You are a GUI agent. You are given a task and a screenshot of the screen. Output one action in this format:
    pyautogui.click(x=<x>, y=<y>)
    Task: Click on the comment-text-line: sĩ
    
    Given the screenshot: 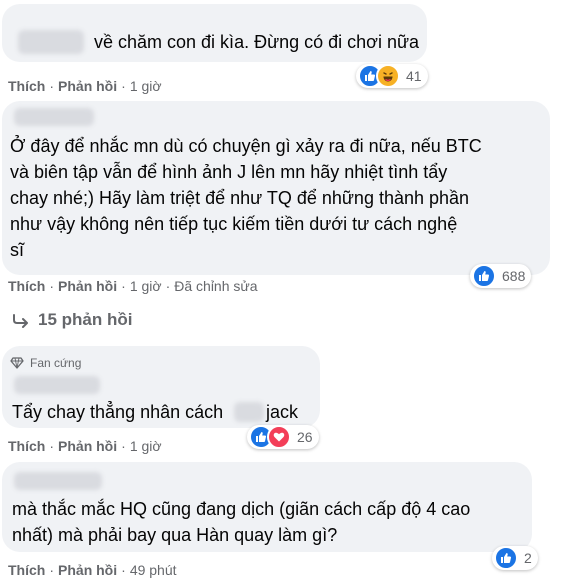 What is the action you would take?
    pyautogui.click(x=17, y=250)
    